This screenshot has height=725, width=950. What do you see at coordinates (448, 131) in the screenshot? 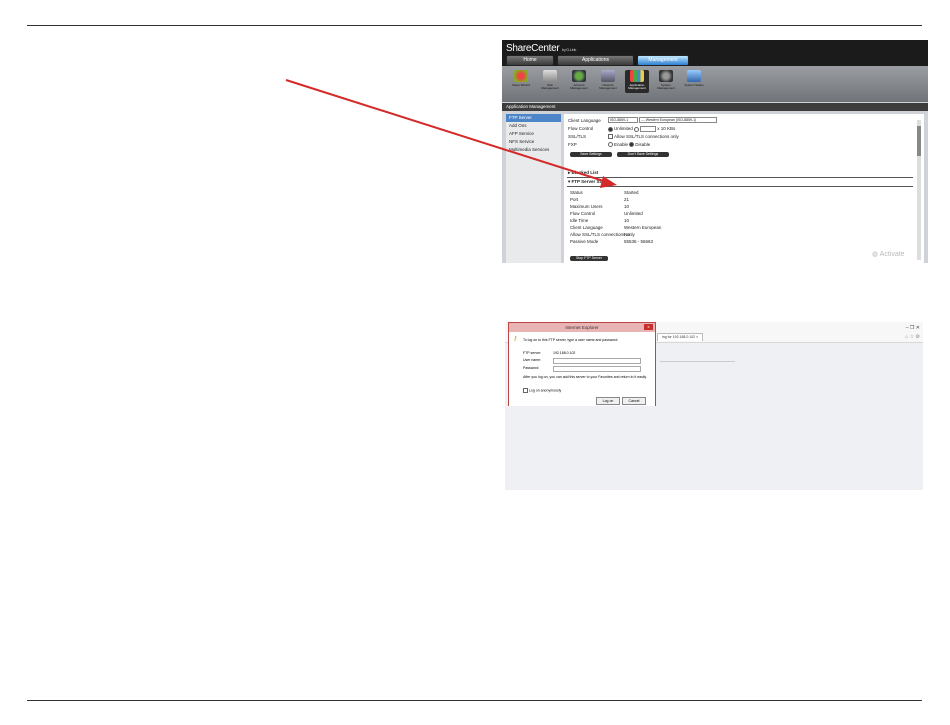
I see `arrow-line` at bounding box center [448, 131].